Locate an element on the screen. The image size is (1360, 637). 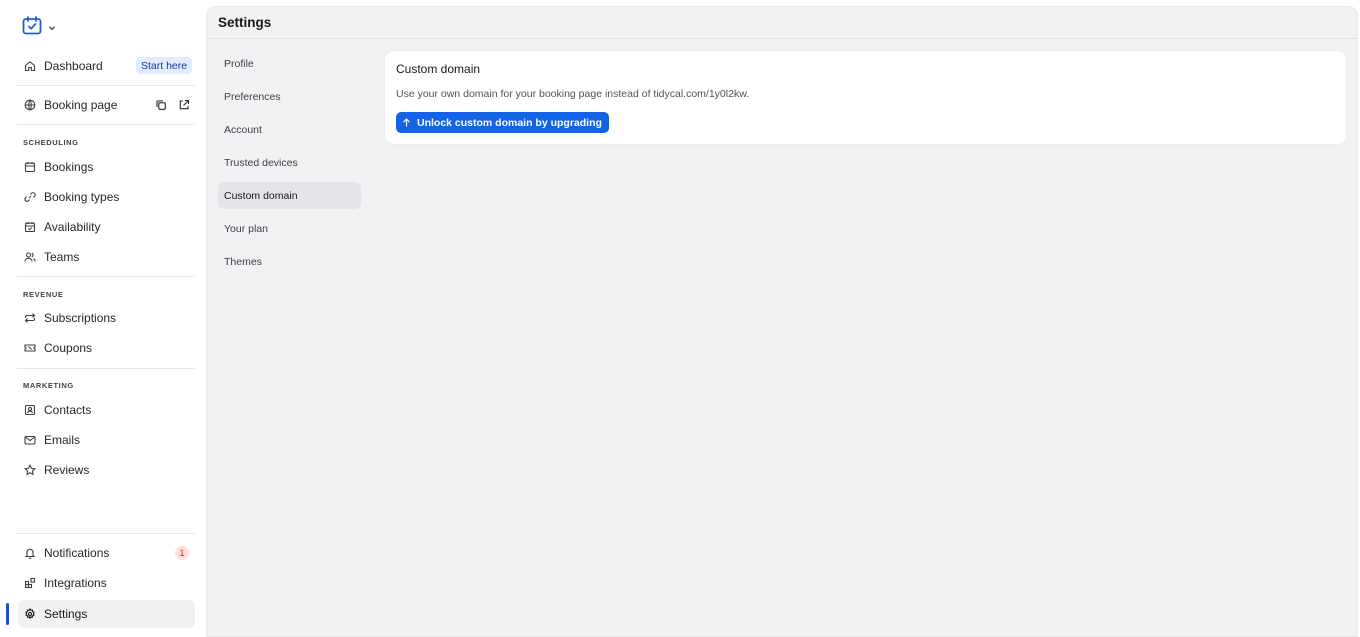
users-icon is located at coordinates (30, 257).